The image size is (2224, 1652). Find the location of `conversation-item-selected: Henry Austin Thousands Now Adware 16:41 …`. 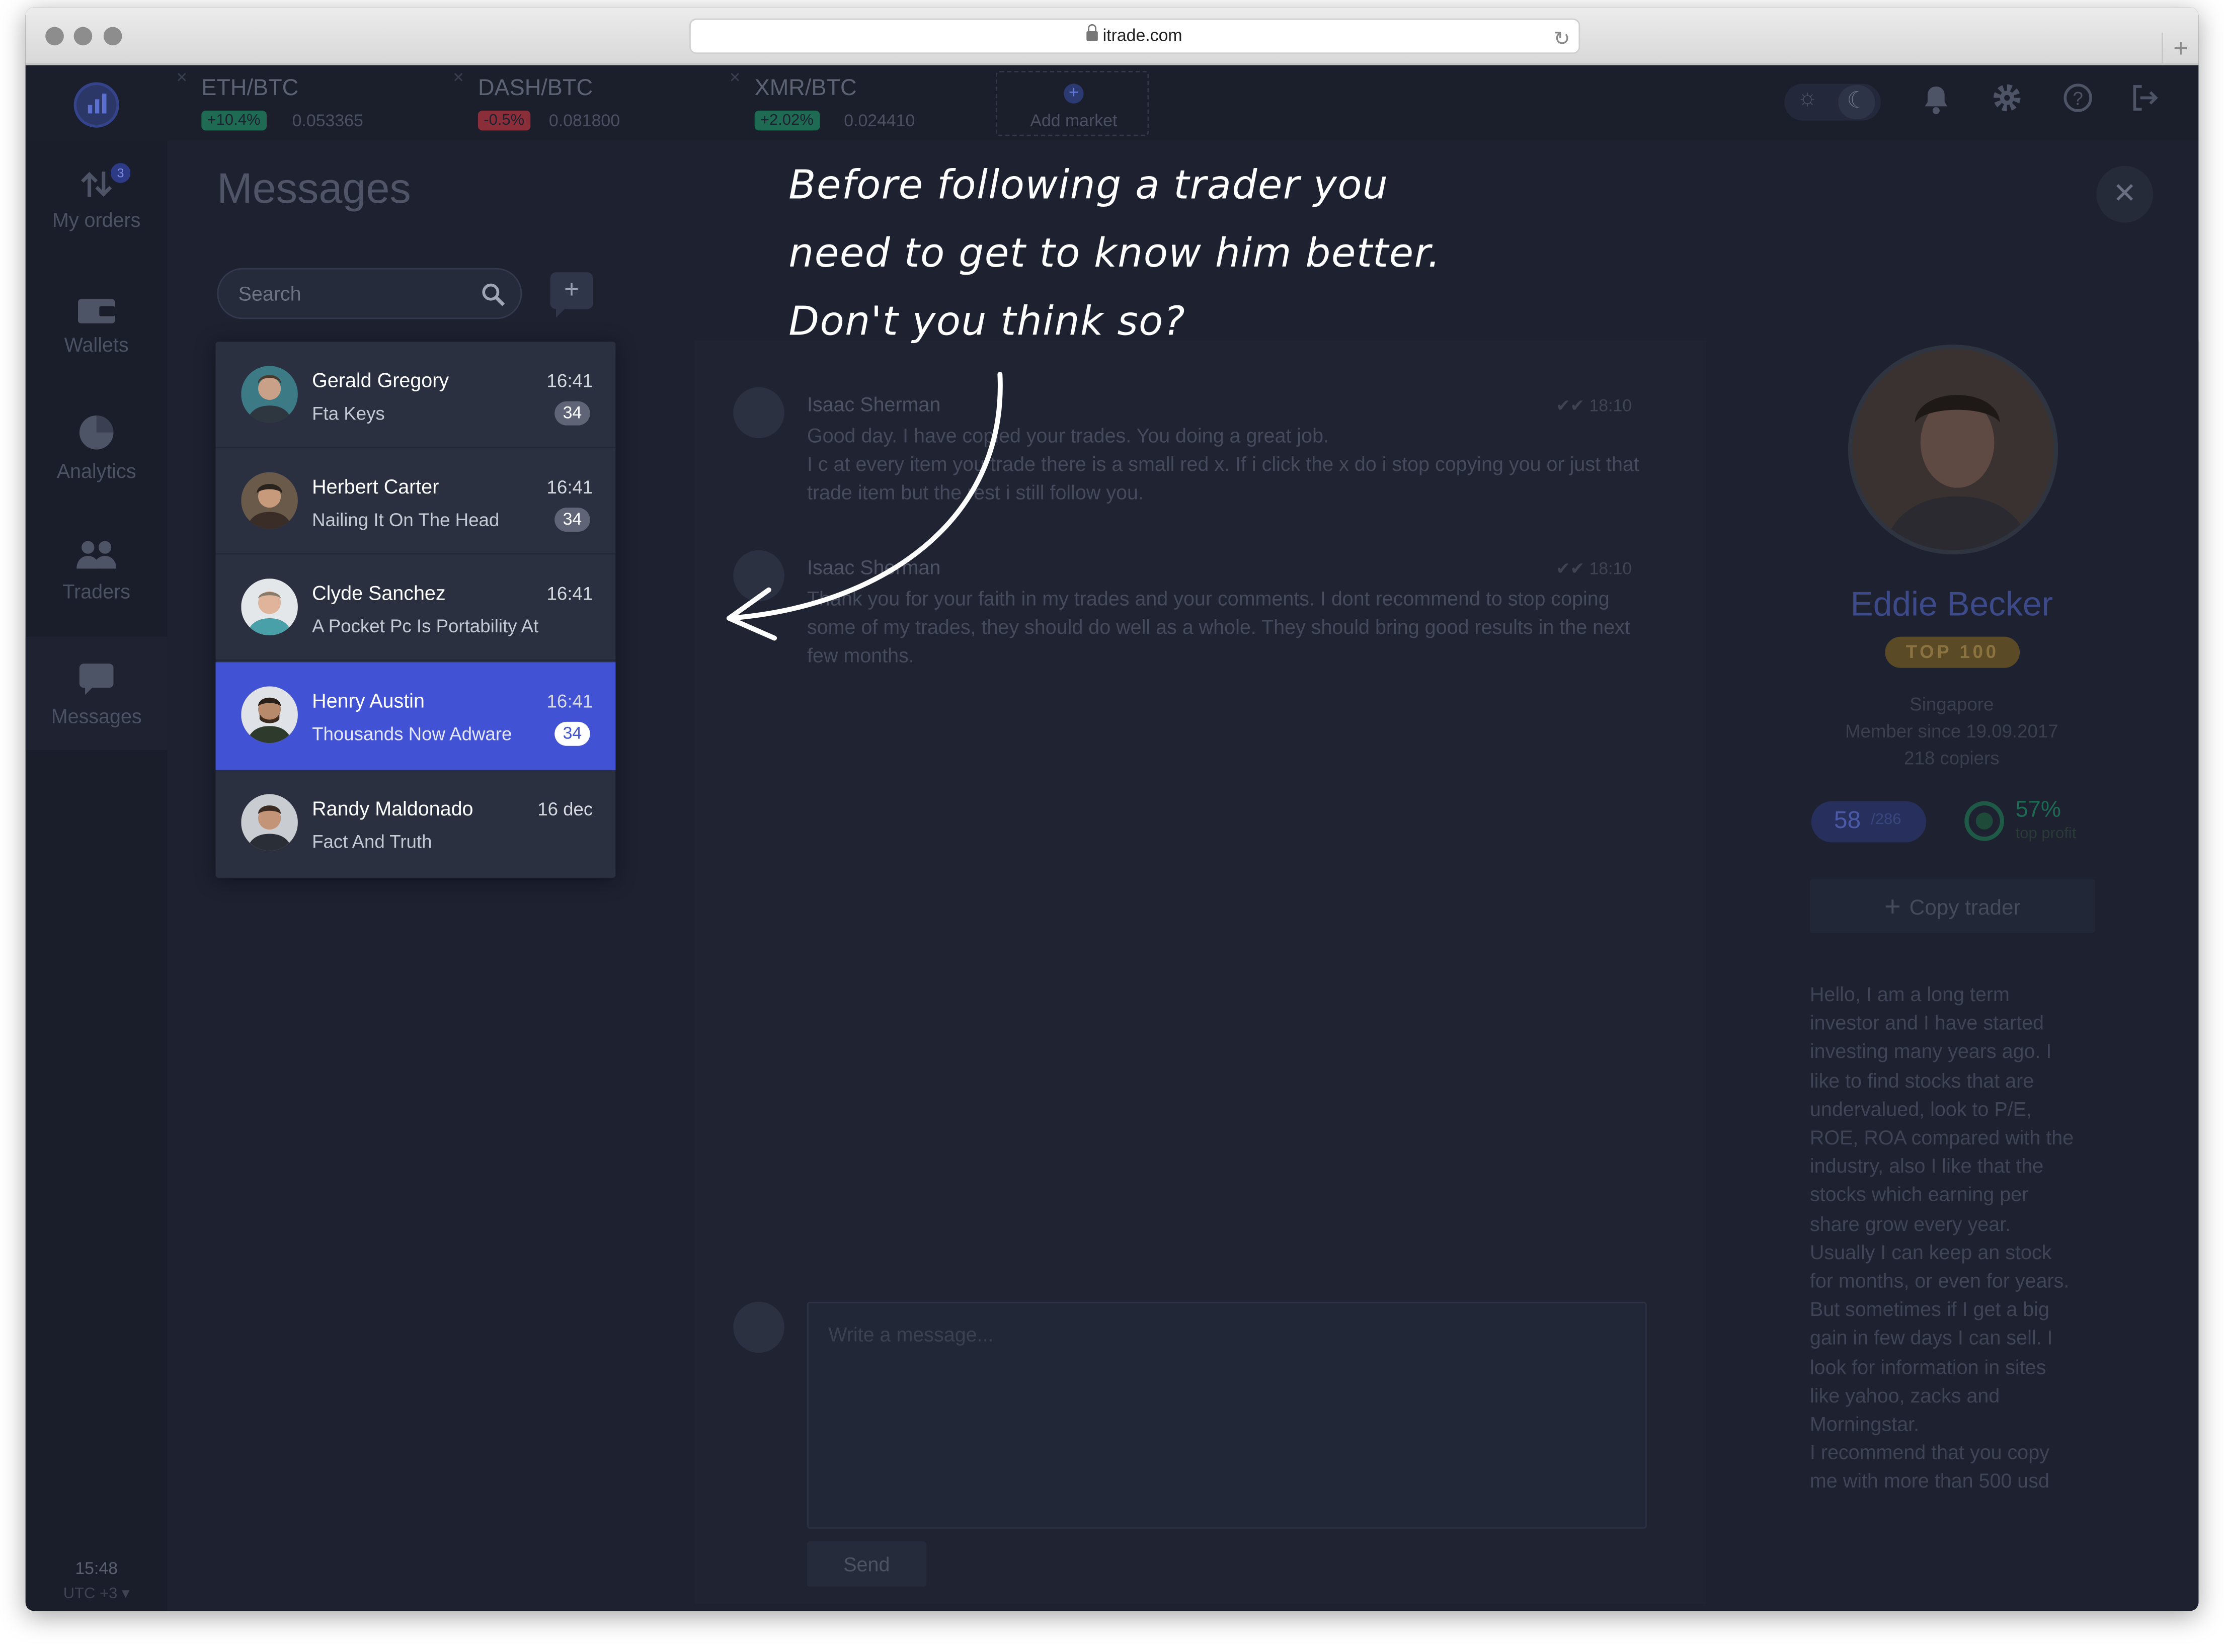

conversation-item-selected: Henry Austin Thousands Now Adware 16:41 … is located at coordinates (415, 716).